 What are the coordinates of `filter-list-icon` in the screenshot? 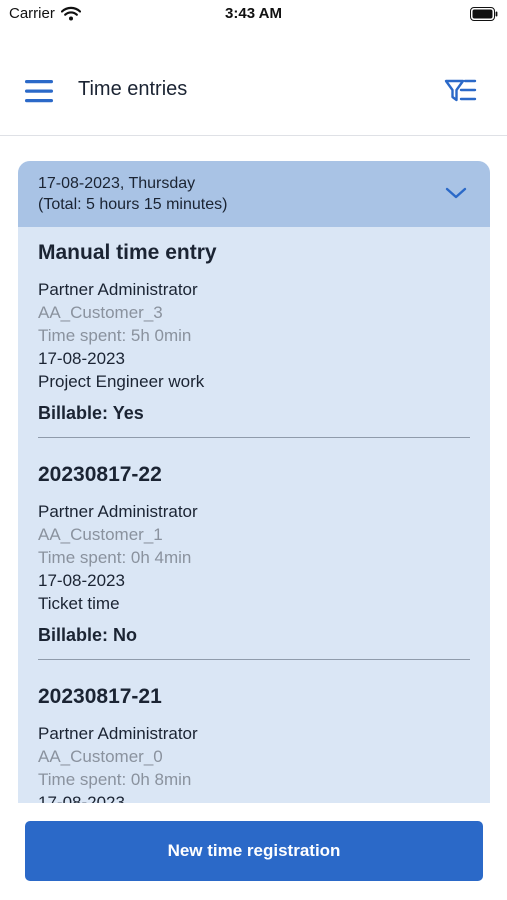 It's located at (460, 91).